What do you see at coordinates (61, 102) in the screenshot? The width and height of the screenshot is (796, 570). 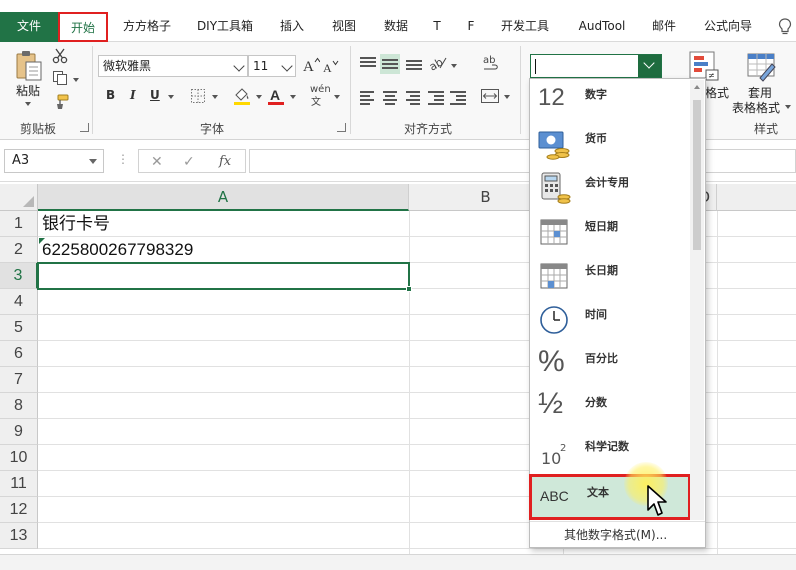 I see `format-painter-icon` at bounding box center [61, 102].